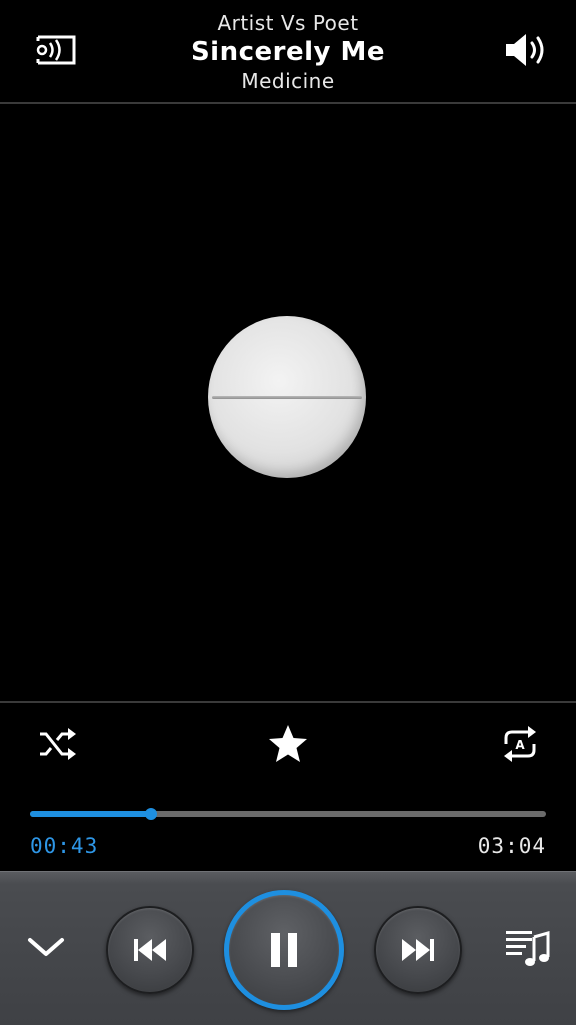  I want to click on playlist-button, so click(528, 947).